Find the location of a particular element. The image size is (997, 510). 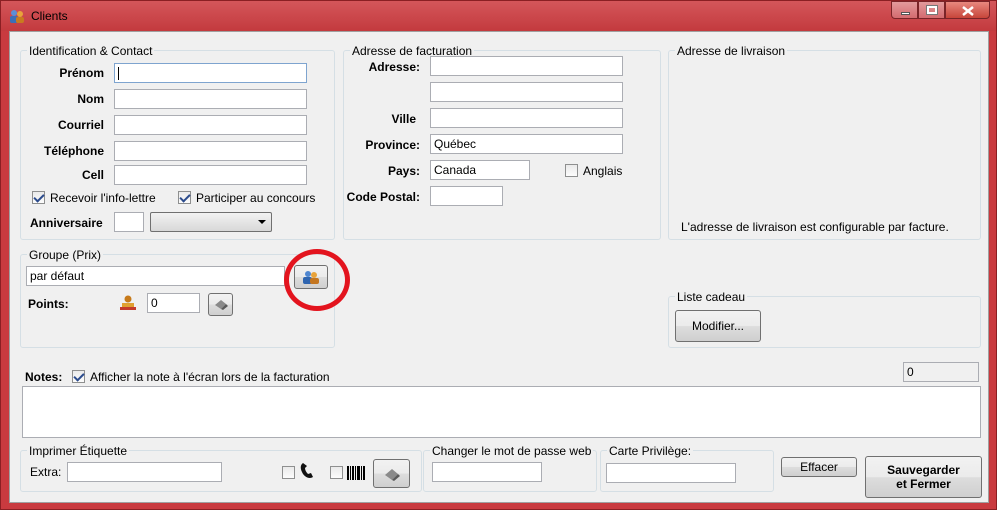

newsletter-label: Recevoir l'info-lettre is located at coordinates (103, 198).